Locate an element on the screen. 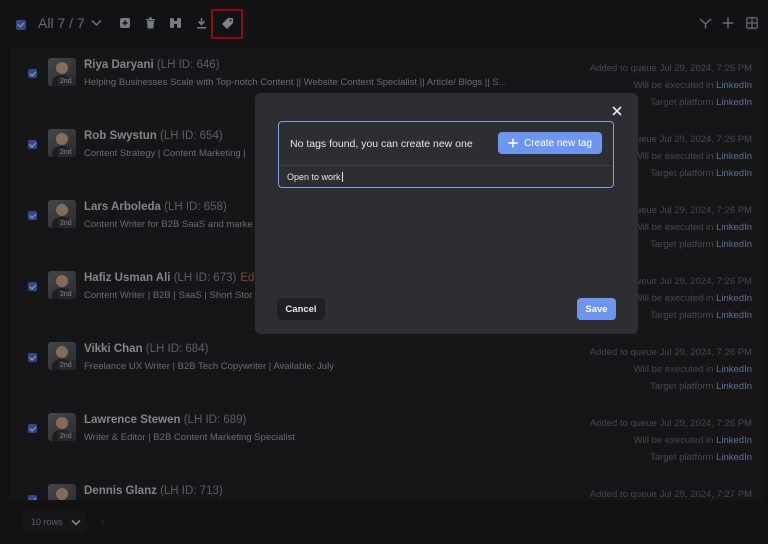  create-new-tag-button: Create new tag is located at coordinates (550, 143).